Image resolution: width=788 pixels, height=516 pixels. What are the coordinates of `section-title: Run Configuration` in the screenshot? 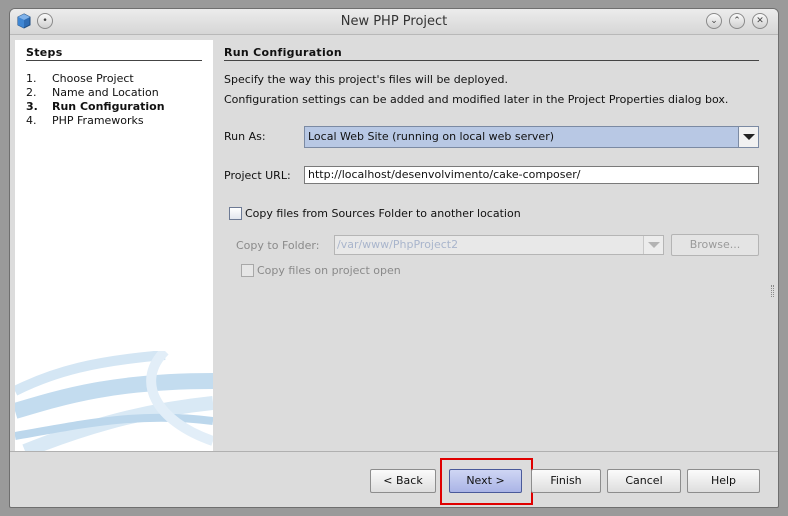 It's located at (283, 52).